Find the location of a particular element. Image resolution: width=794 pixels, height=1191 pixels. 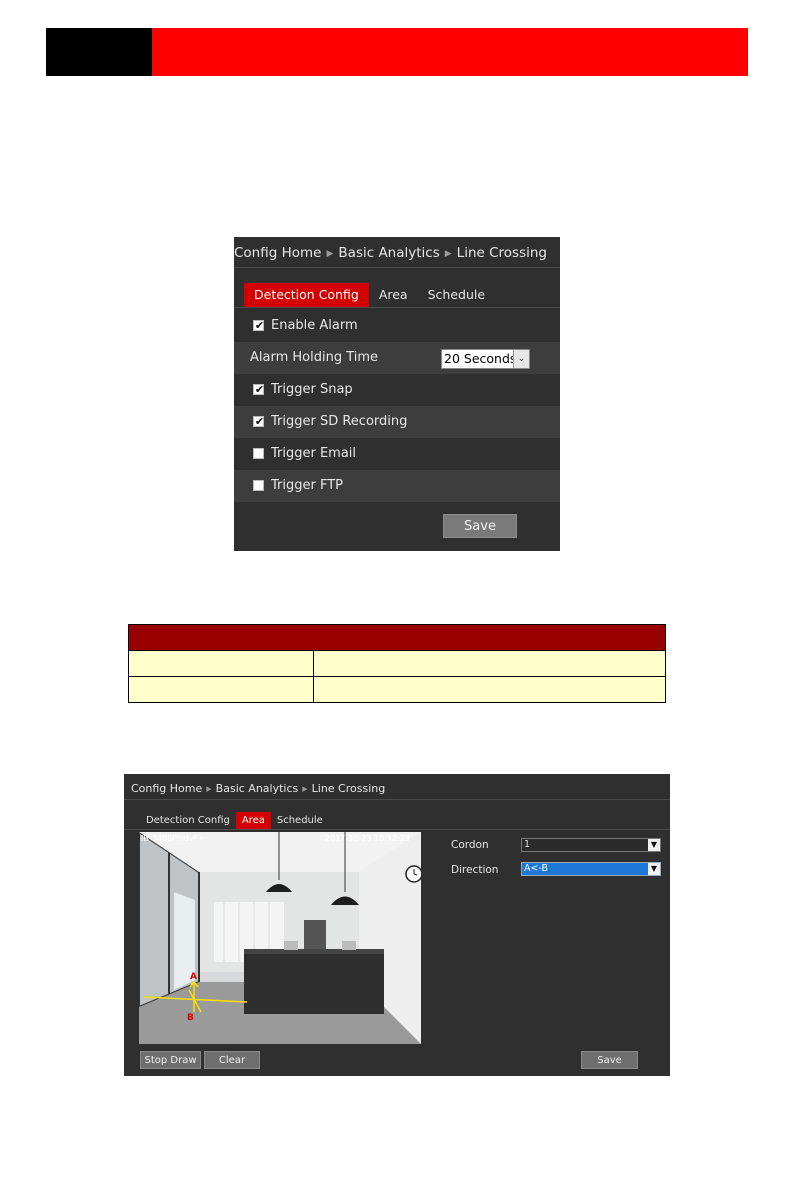

alarm-holding-time-select: 20 Seconds ⌄ is located at coordinates (485, 359).